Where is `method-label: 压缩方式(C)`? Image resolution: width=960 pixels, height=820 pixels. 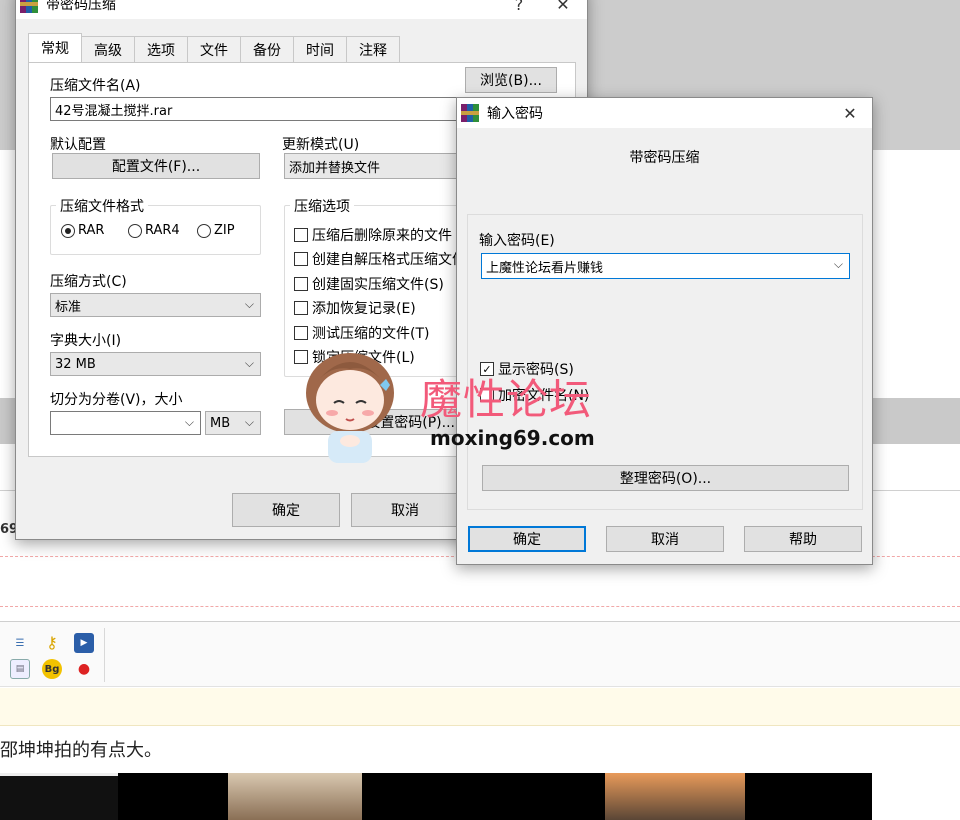
method-label: 压缩方式(C) is located at coordinates (88, 282).